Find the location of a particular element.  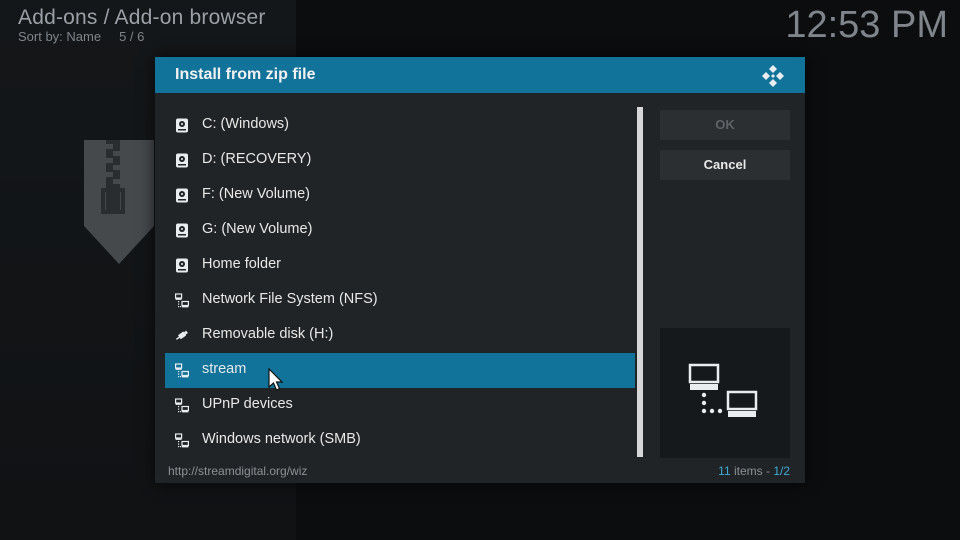

dialog-title: Install from zip file is located at coordinates (245, 74).